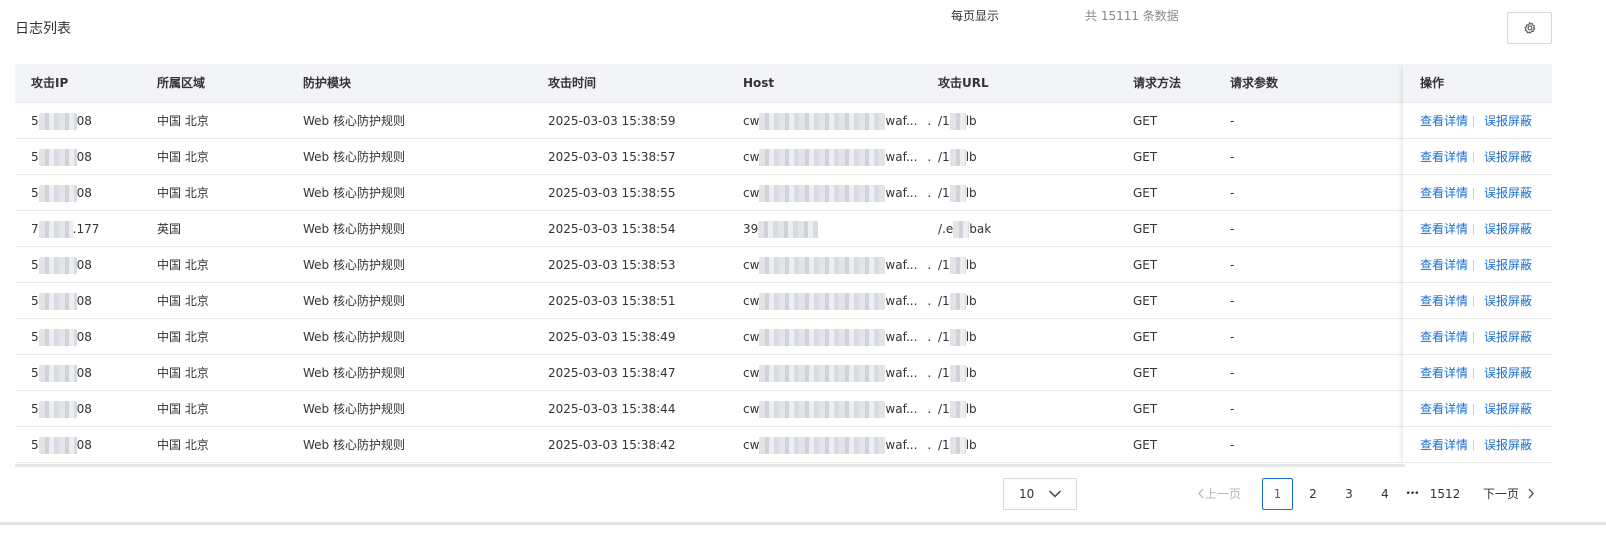 This screenshot has width=1606, height=541. I want to click on header-module: 防护模块, so click(327, 83).